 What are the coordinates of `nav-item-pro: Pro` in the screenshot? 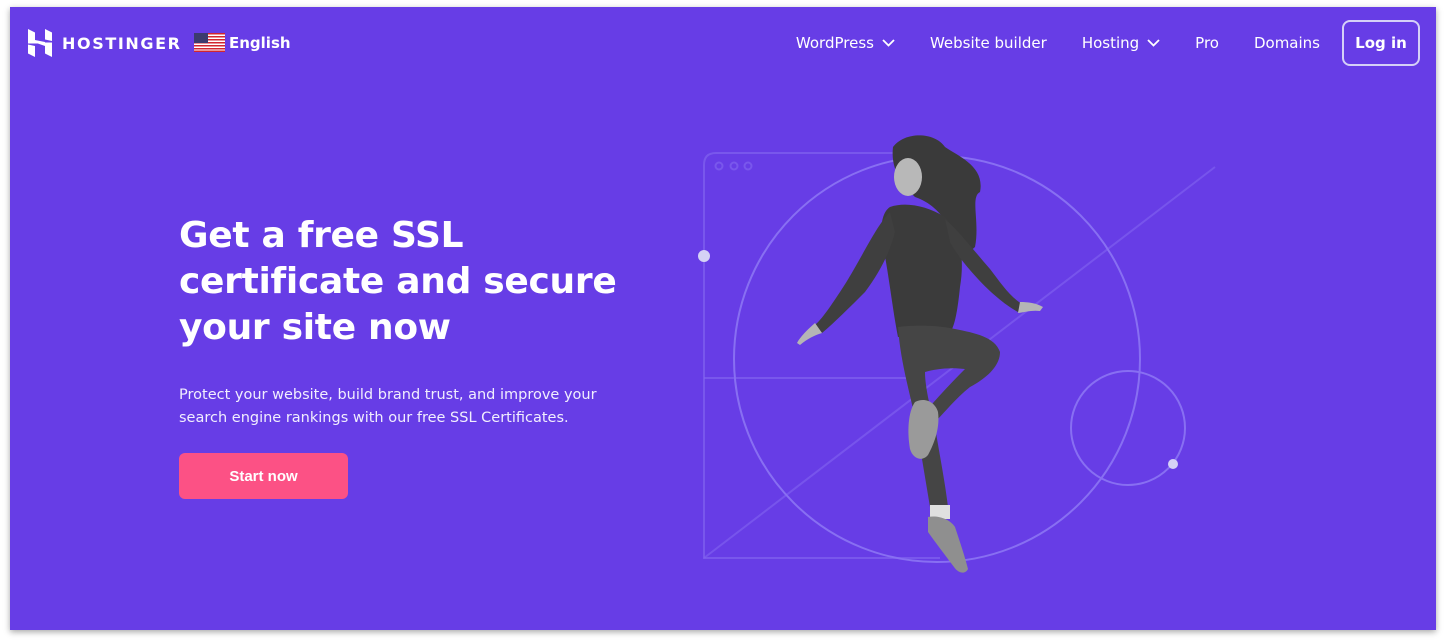 It's located at (1207, 43).